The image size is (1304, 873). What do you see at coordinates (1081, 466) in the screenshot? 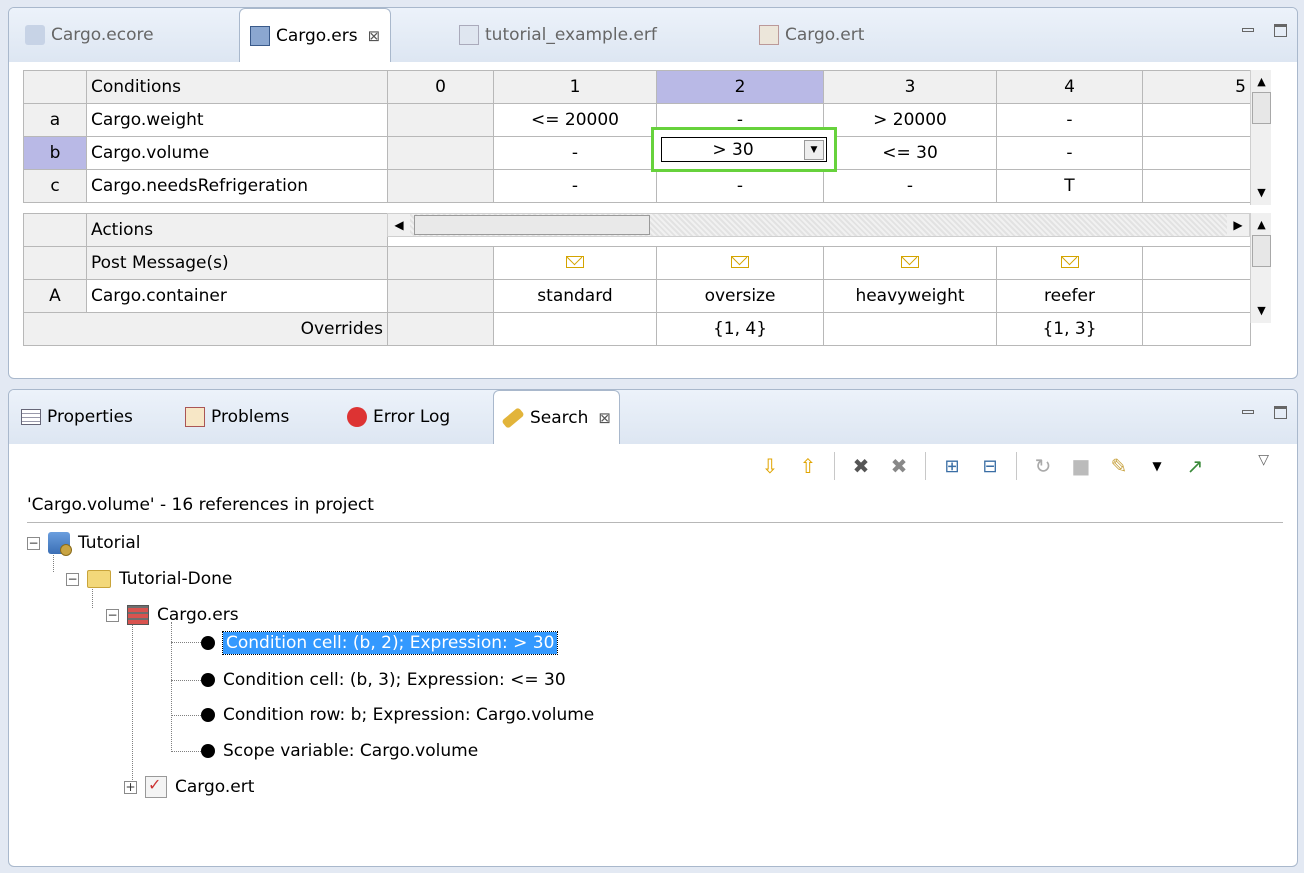
I see `stop-icon: ■` at bounding box center [1081, 466].